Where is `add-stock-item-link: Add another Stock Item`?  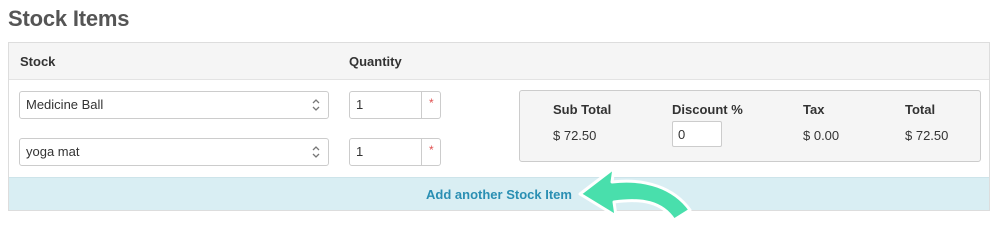
add-stock-item-link: Add another Stock Item is located at coordinates (499, 194).